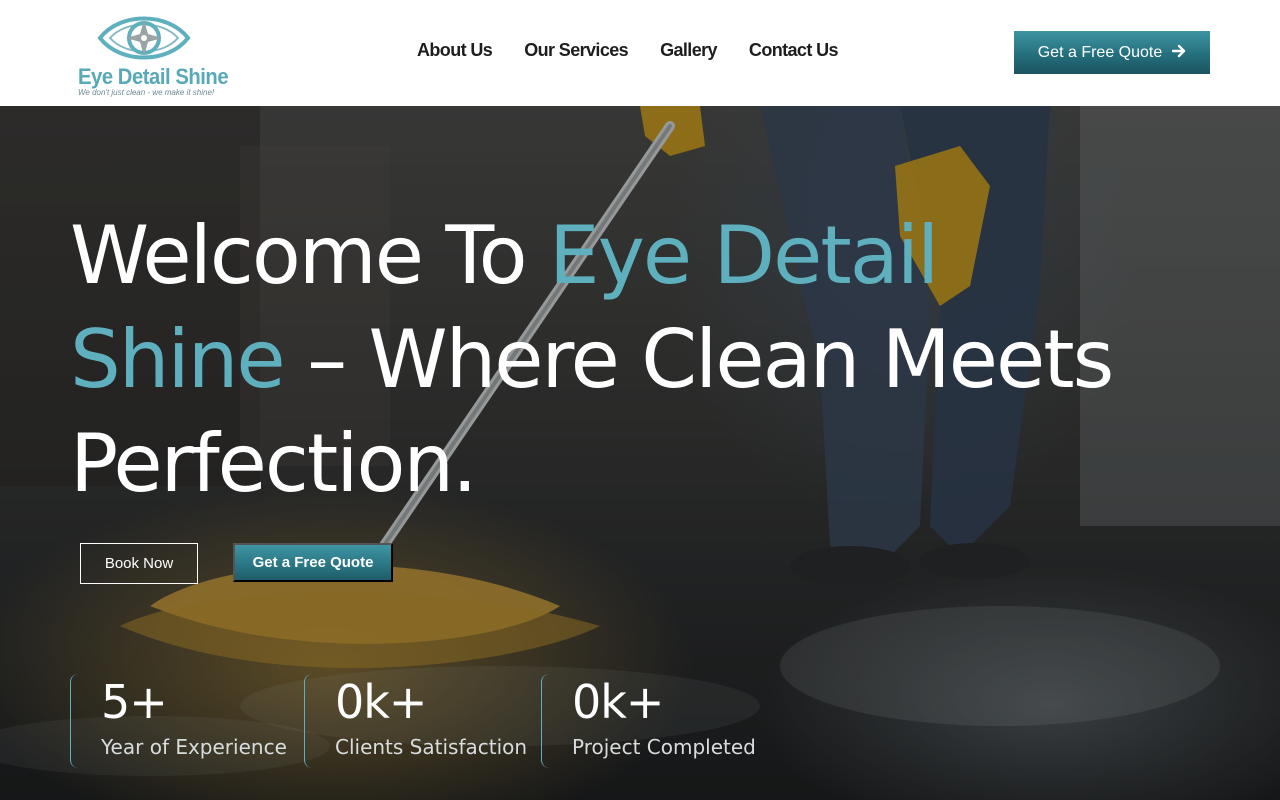 This screenshot has height=800, width=1280. Describe the element at coordinates (576, 50) in the screenshot. I see `nav-item-our-services: Our Services` at that location.